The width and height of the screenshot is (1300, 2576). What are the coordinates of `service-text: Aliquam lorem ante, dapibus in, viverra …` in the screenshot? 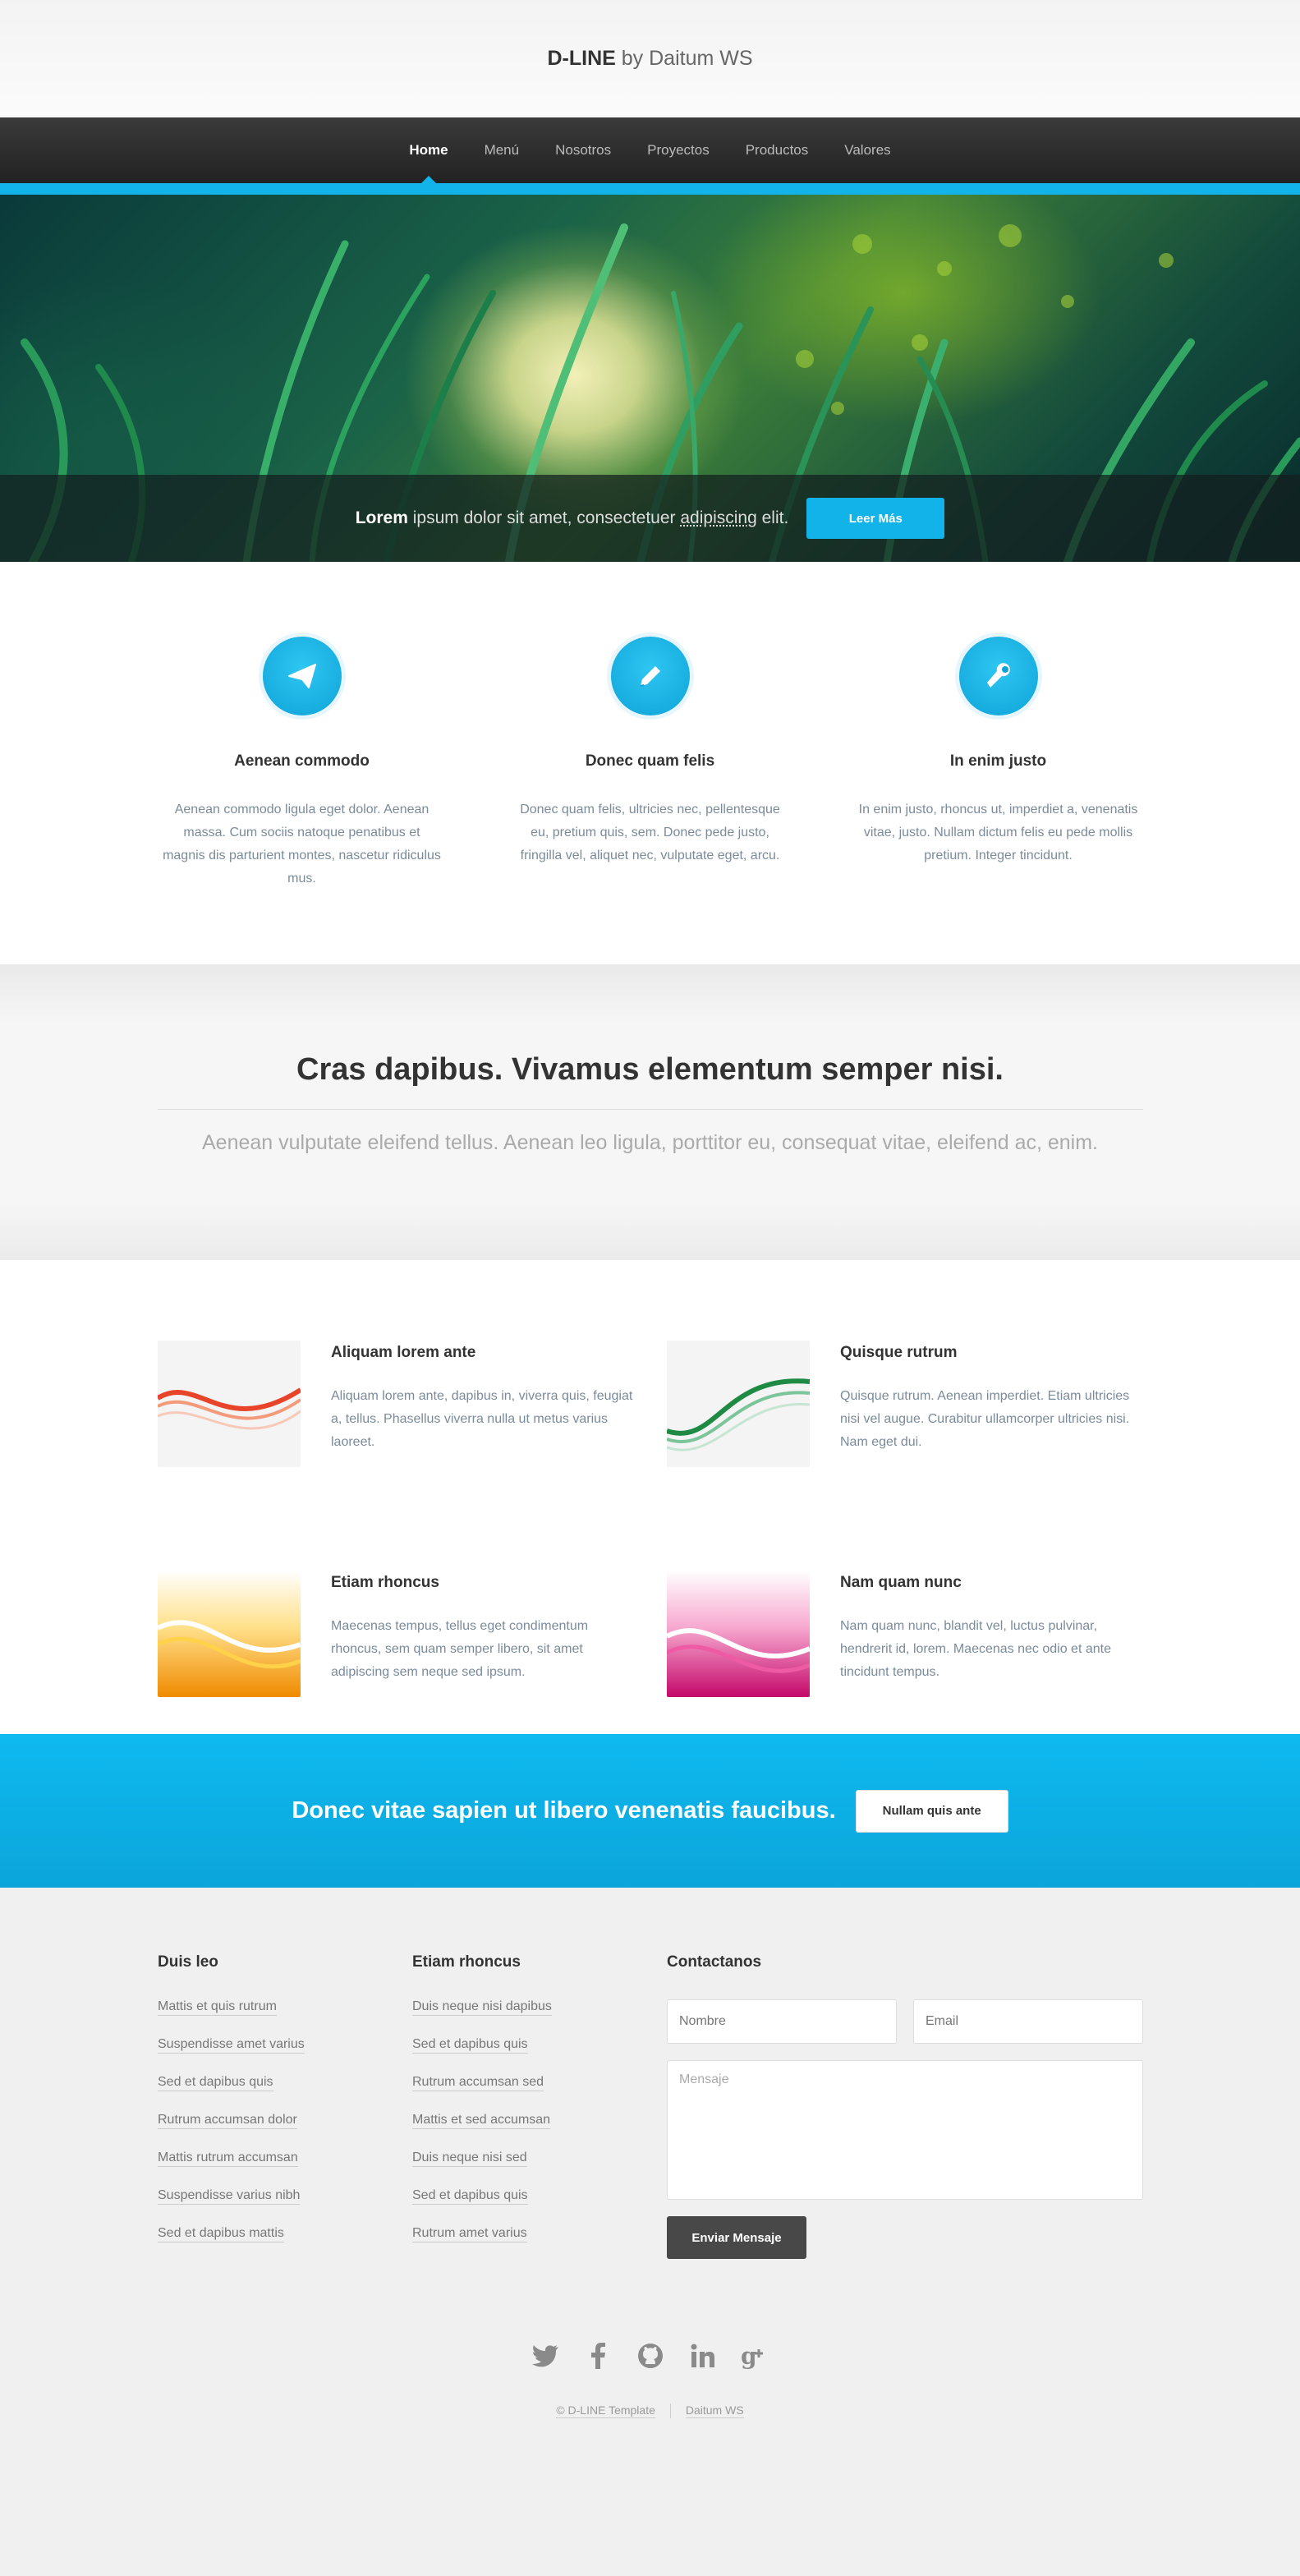 It's located at (482, 1419).